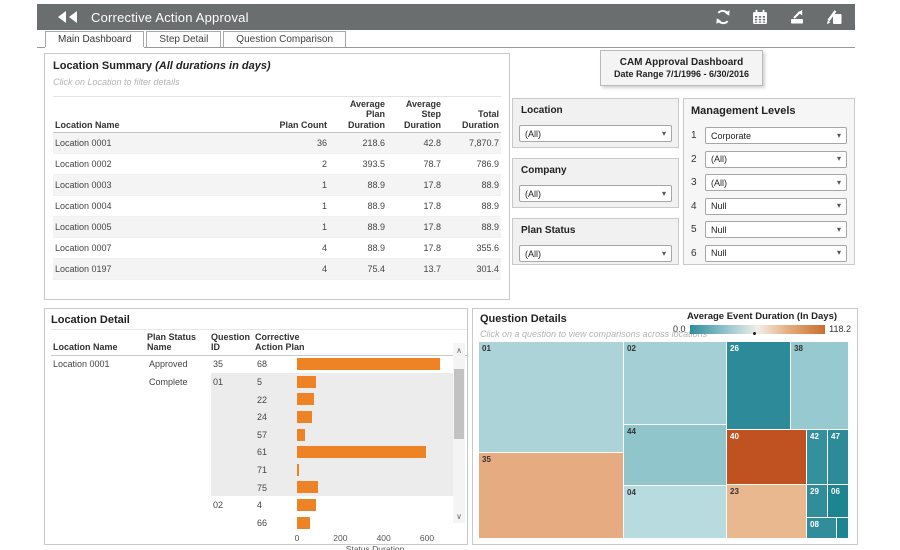 The height and width of the screenshot is (550, 900). Describe the element at coordinates (675, 383) in the screenshot. I see `treemap-tile: 02` at that location.